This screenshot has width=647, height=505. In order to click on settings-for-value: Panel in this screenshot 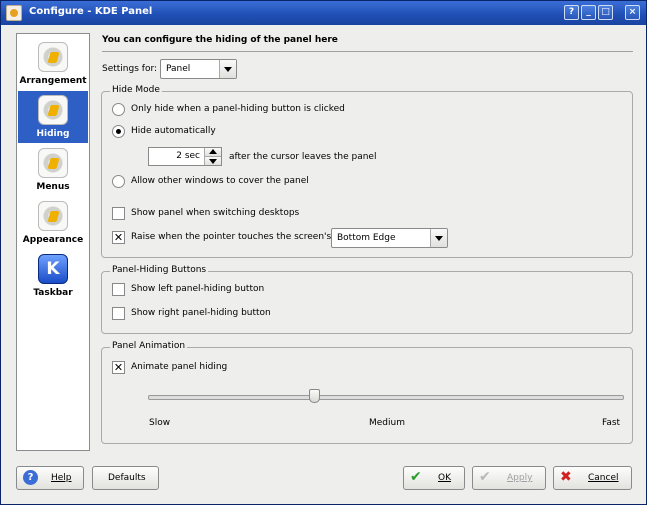, I will do `click(178, 69)`.